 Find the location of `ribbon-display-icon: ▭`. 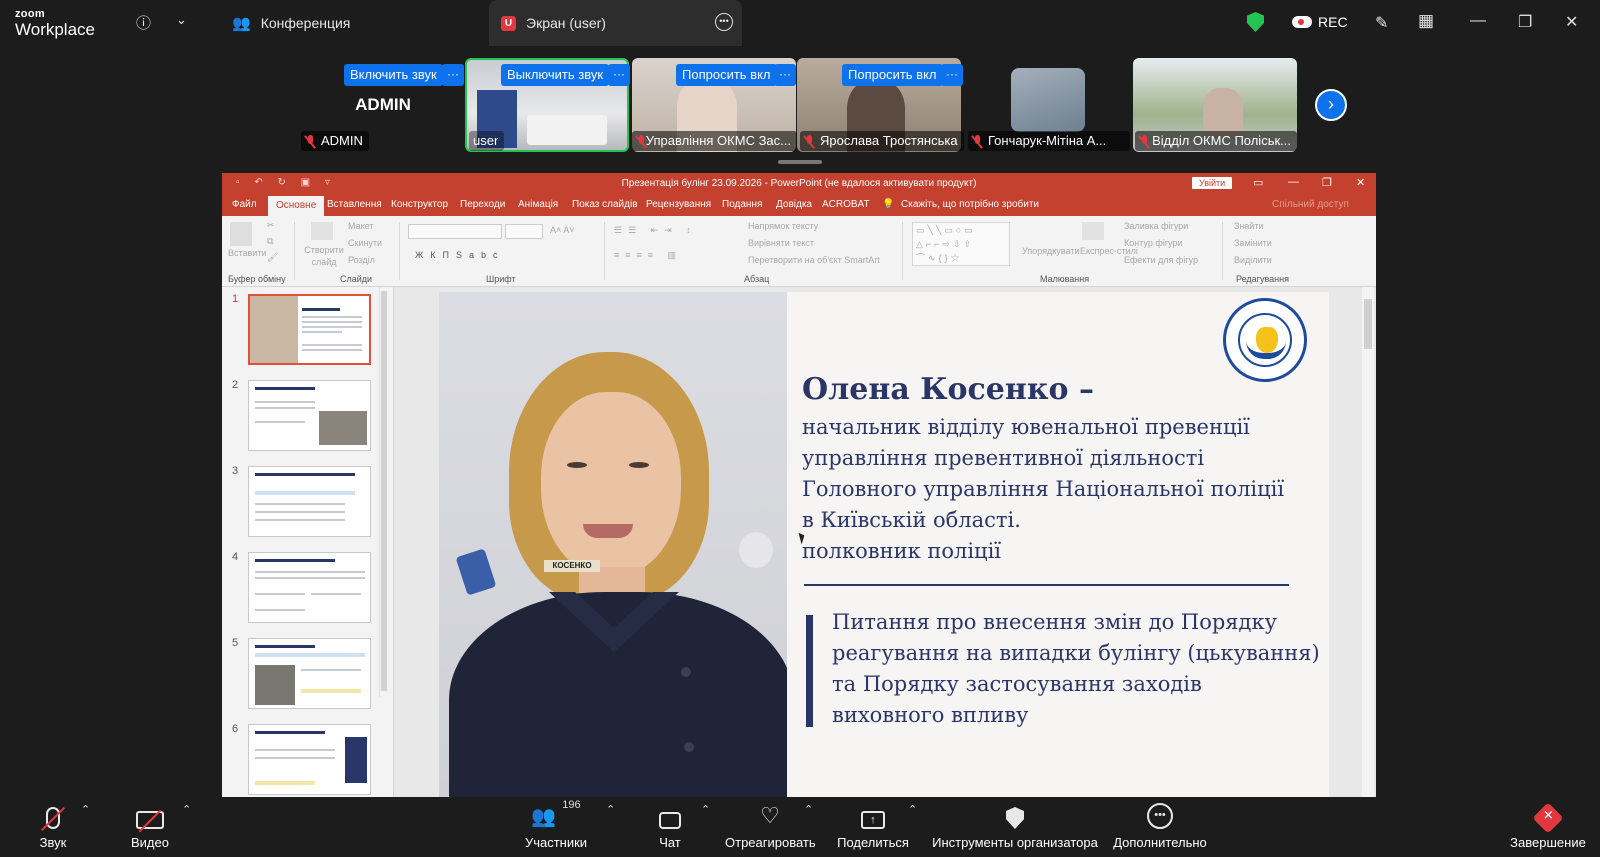

ribbon-display-icon: ▭ is located at coordinates (1258, 182).